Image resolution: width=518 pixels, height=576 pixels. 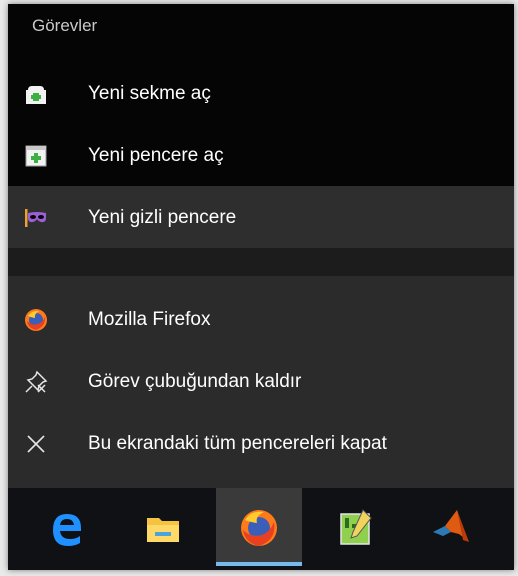 What do you see at coordinates (261, 319) in the screenshot?
I see `action-open-firefox: Mozilla Firefox` at bounding box center [261, 319].